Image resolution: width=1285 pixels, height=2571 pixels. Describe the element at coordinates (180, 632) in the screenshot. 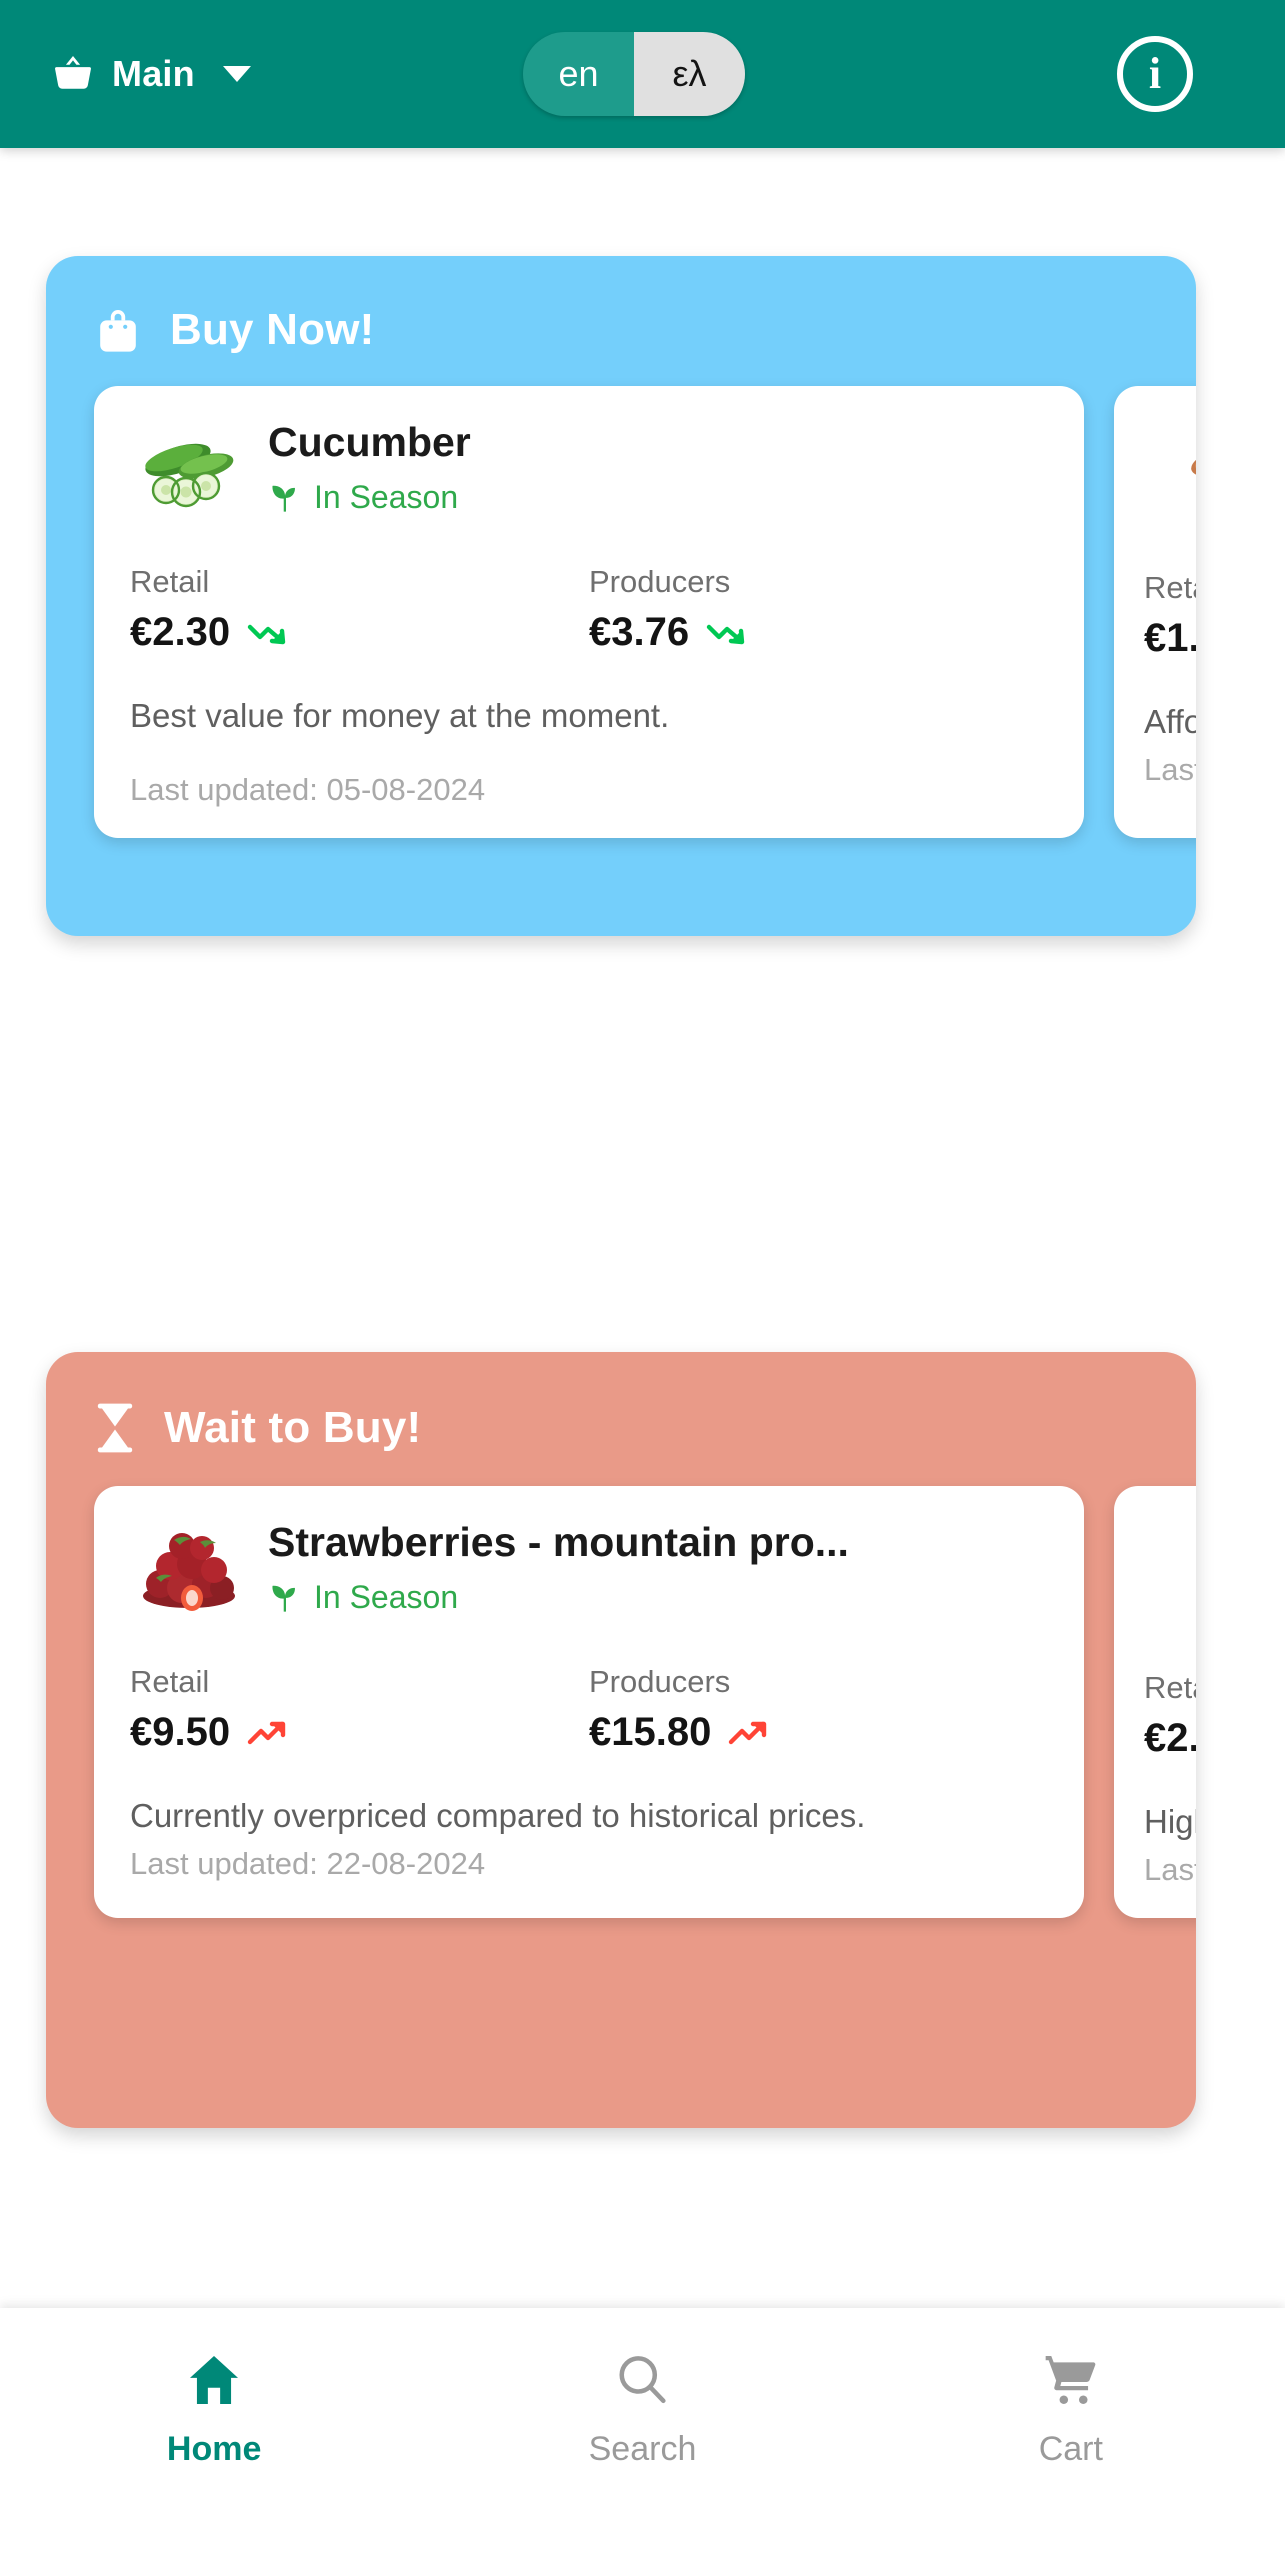

I see `retail-price: €2.30` at that location.